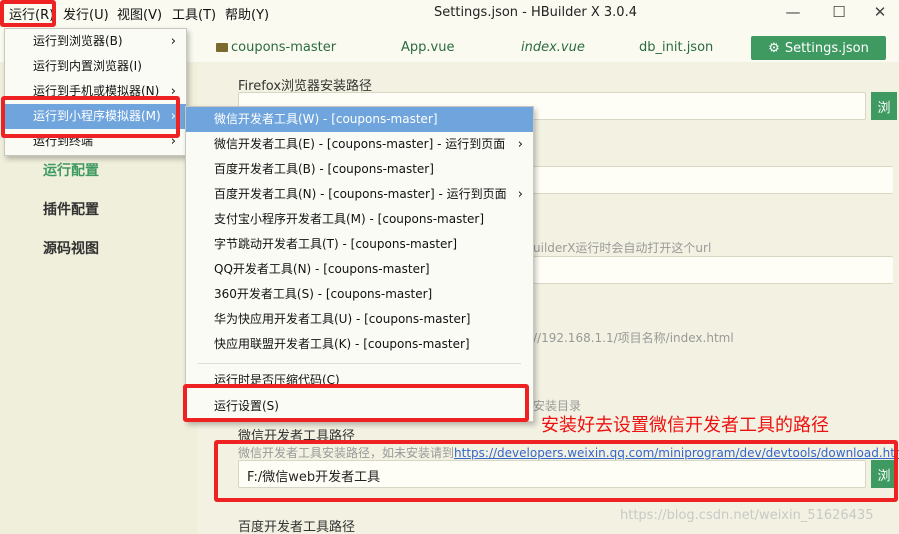 The image size is (899, 534). Describe the element at coordinates (297, 527) in the screenshot. I see `baidu-path-label: 百度开发者工具路径` at that location.